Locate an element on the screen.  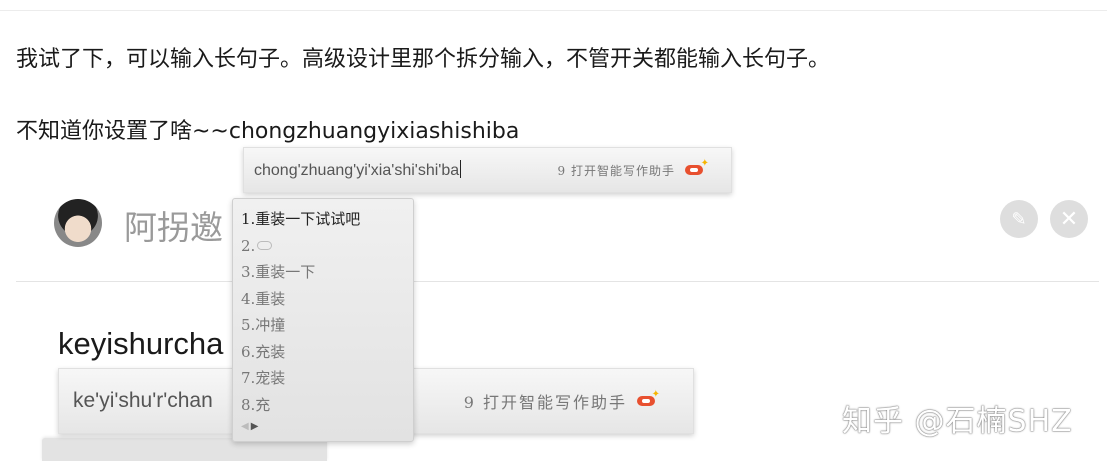
dialog-title: 阿拐邀 is located at coordinates (173, 227).